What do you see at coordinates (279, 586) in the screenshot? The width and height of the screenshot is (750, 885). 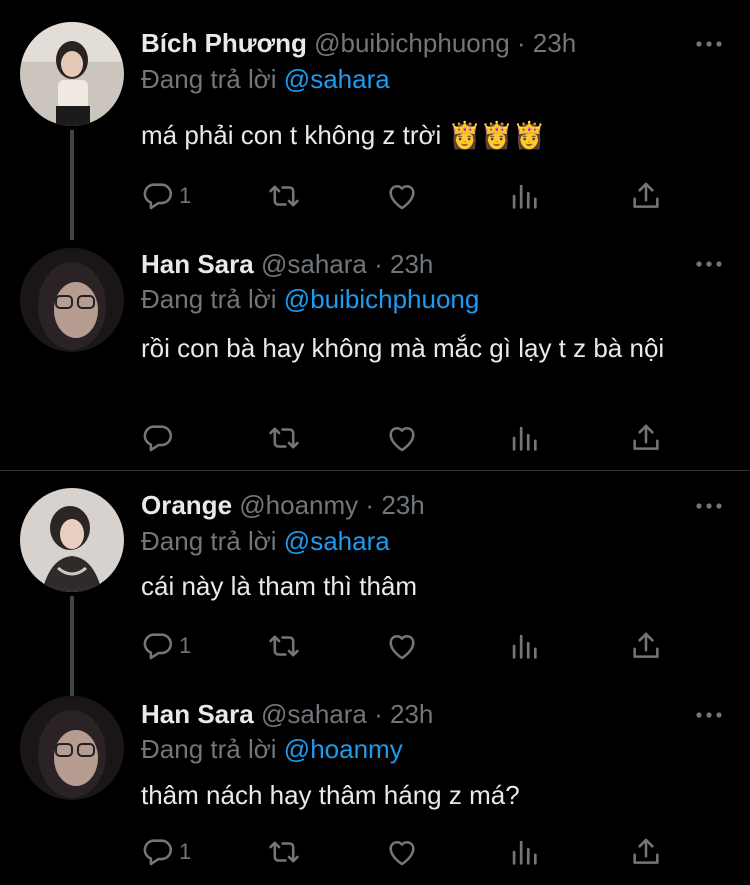 I see `tweet-text: cái này là tham thì thâm` at bounding box center [279, 586].